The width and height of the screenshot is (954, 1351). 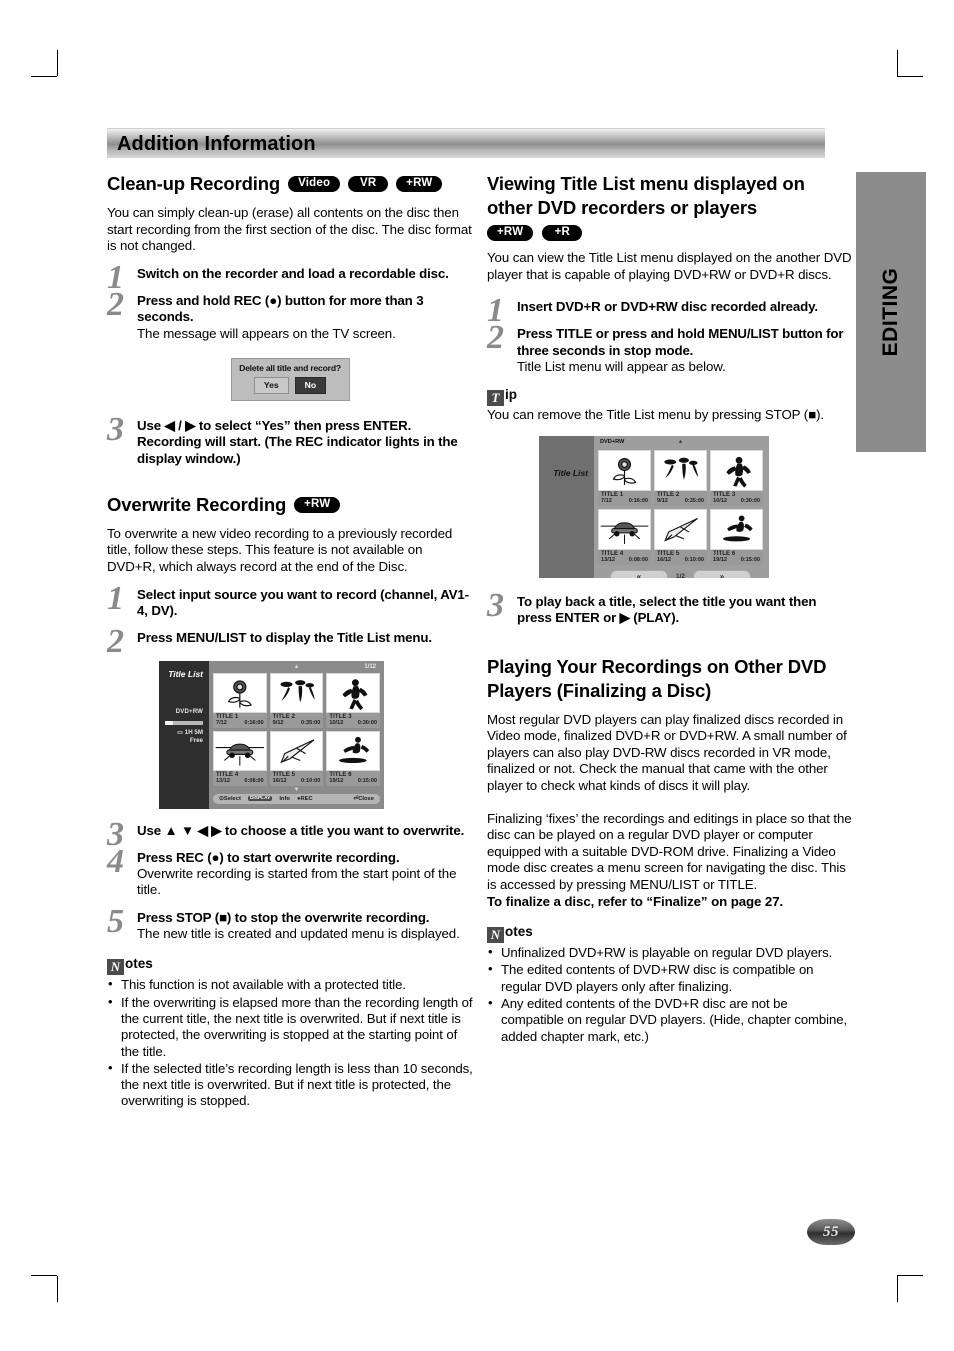 What do you see at coordinates (193, 732) in the screenshot?
I see `free-space-value: 1H 5M` at bounding box center [193, 732].